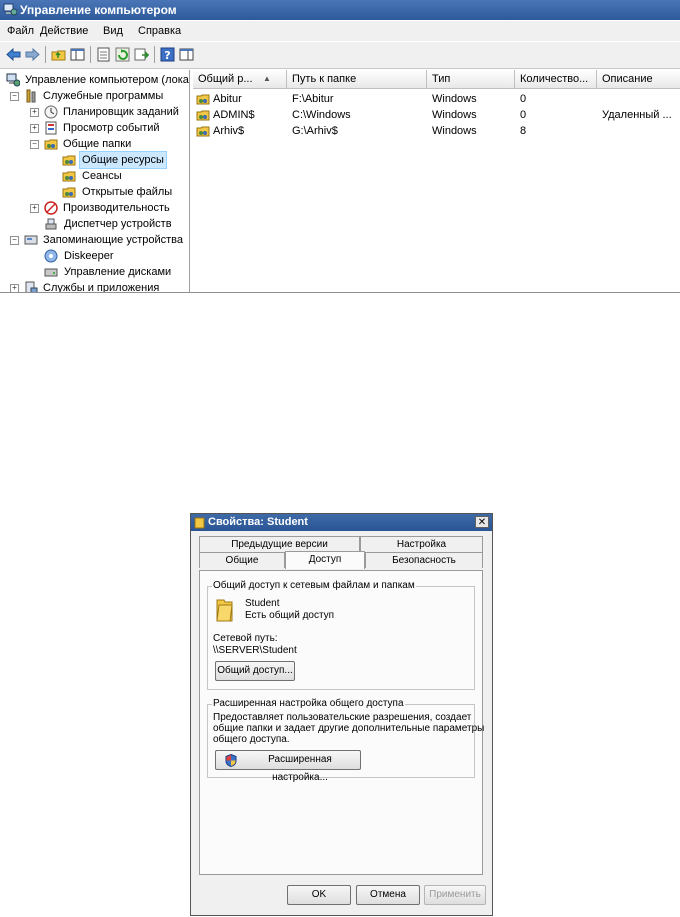  Describe the element at coordinates (251, 739) in the screenshot. I see `description-line: общего доступа.` at that location.